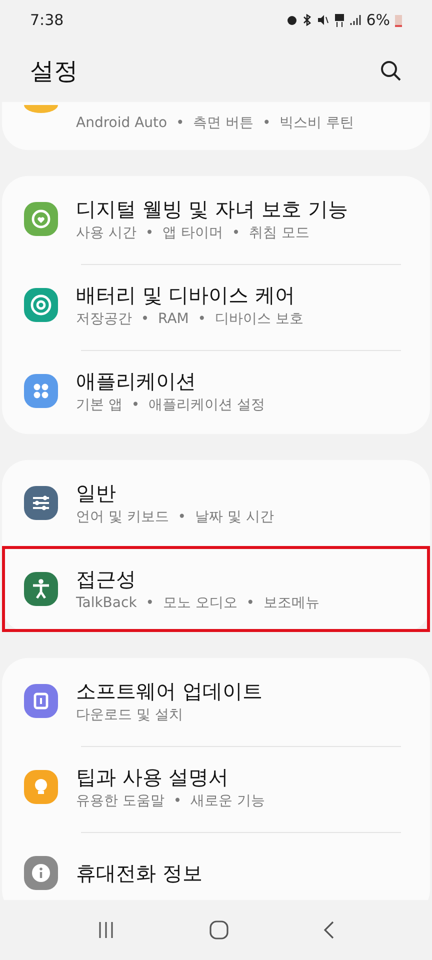 This screenshot has height=960, width=432. I want to click on signal-icon, so click(356, 20).